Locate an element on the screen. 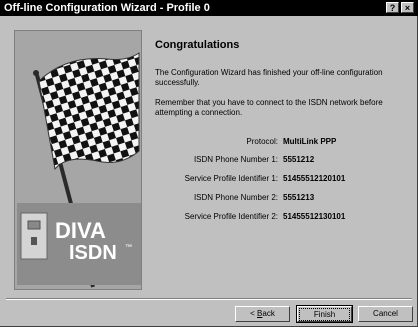 The image size is (418, 327). back-button-label: ack is located at coordinates (268, 313).